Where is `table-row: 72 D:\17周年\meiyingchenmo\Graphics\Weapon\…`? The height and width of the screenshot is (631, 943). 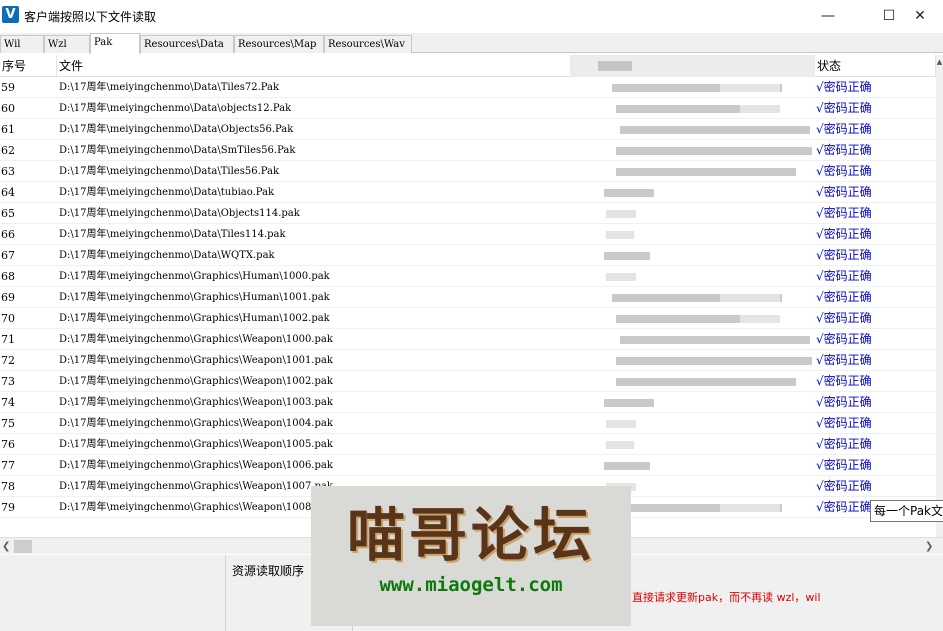
table-row: 72 D:\17周年\meiyingchenmo\Graphics\Weapon\… is located at coordinates (471, 360).